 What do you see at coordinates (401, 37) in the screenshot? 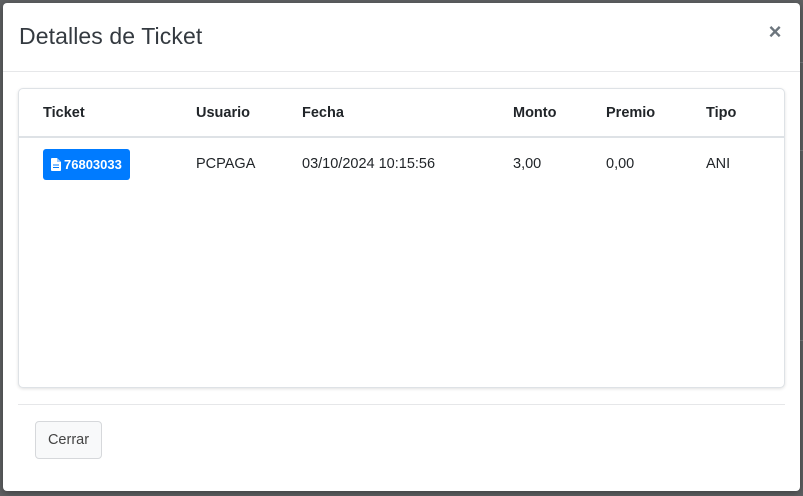
I see `modal-header: Detalles de Ticket ×` at bounding box center [401, 37].